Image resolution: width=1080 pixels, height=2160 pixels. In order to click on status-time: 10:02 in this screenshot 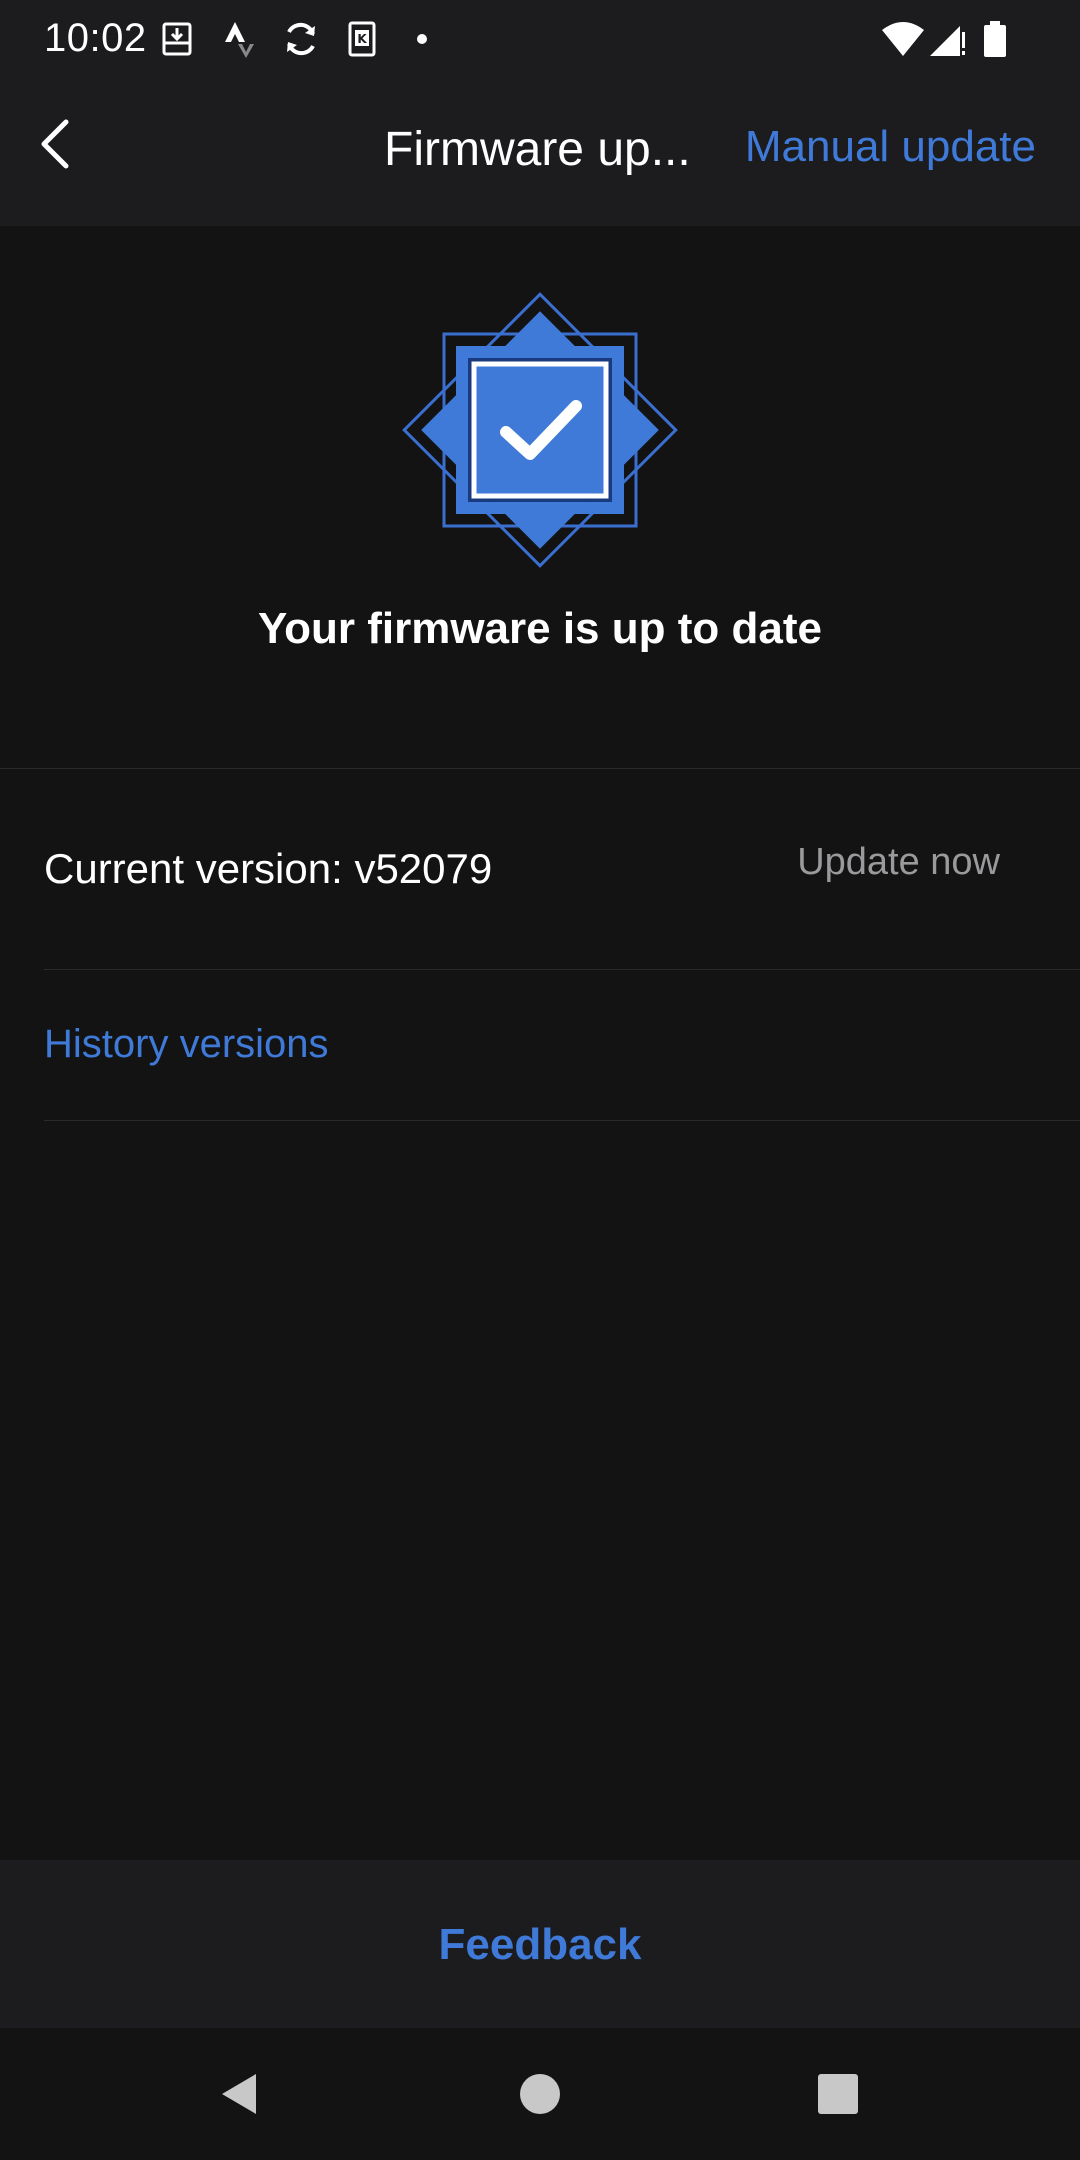, I will do `click(95, 38)`.